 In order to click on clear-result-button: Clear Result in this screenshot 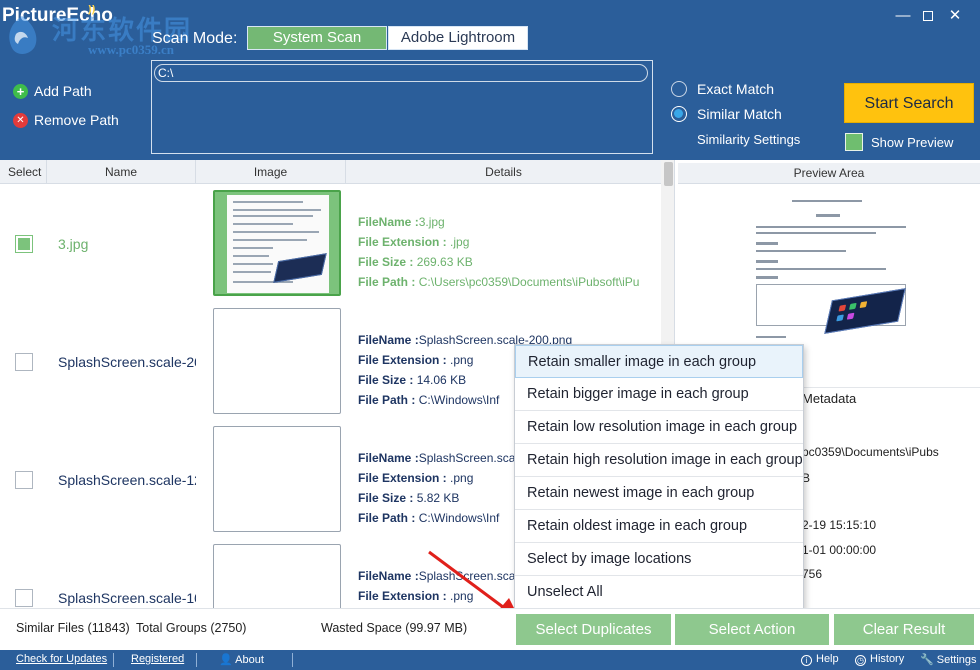, I will do `click(904, 629)`.